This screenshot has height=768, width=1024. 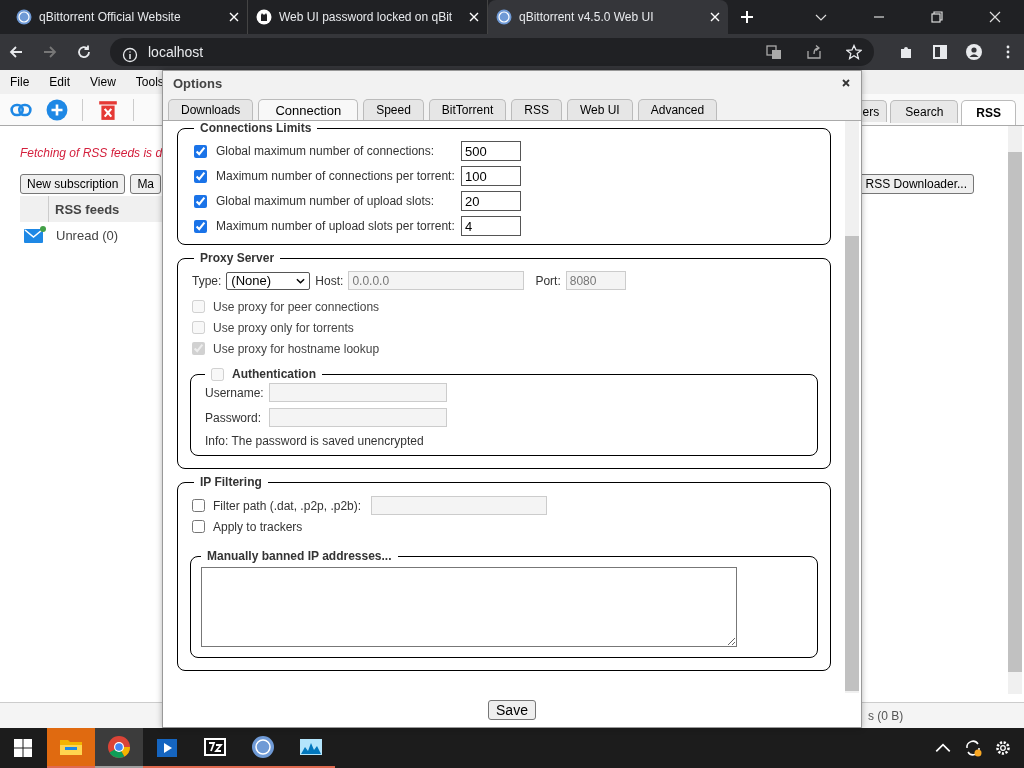 I want to click on checkbox-label: Apply to trackers, so click(x=258, y=526).